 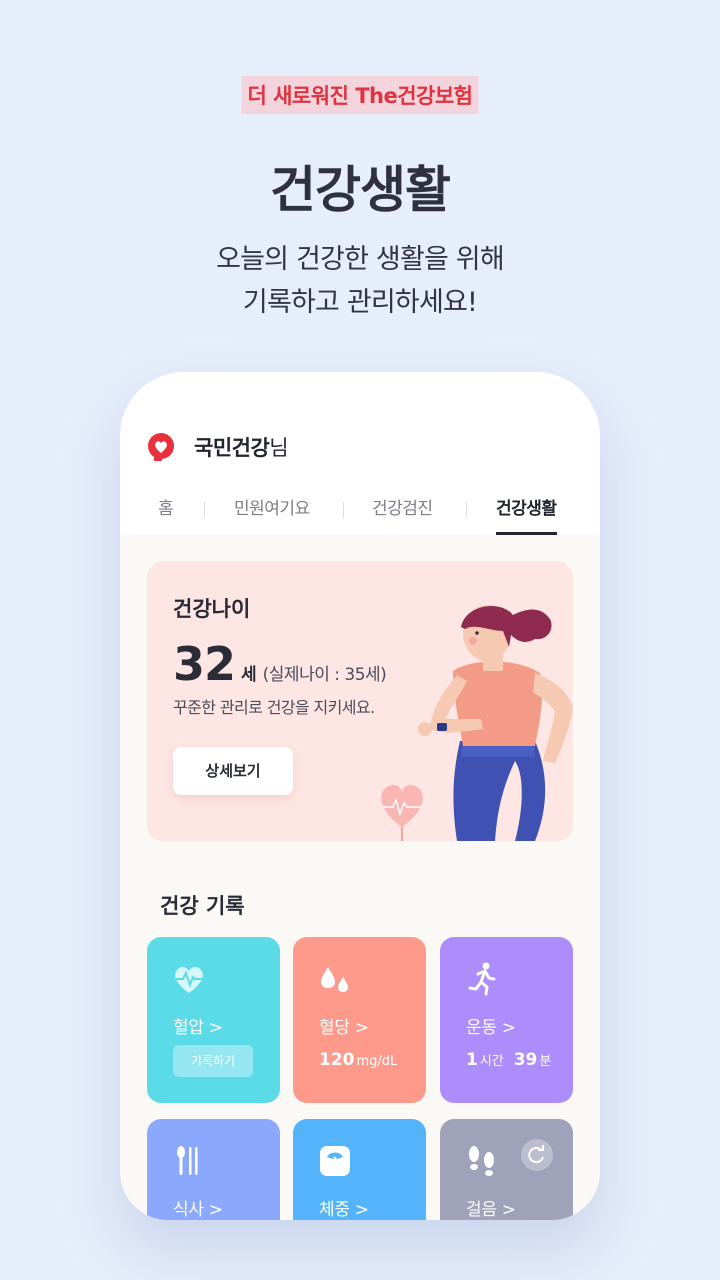 What do you see at coordinates (402, 514) in the screenshot?
I see `tab-health-checkup: 건강검진` at bounding box center [402, 514].